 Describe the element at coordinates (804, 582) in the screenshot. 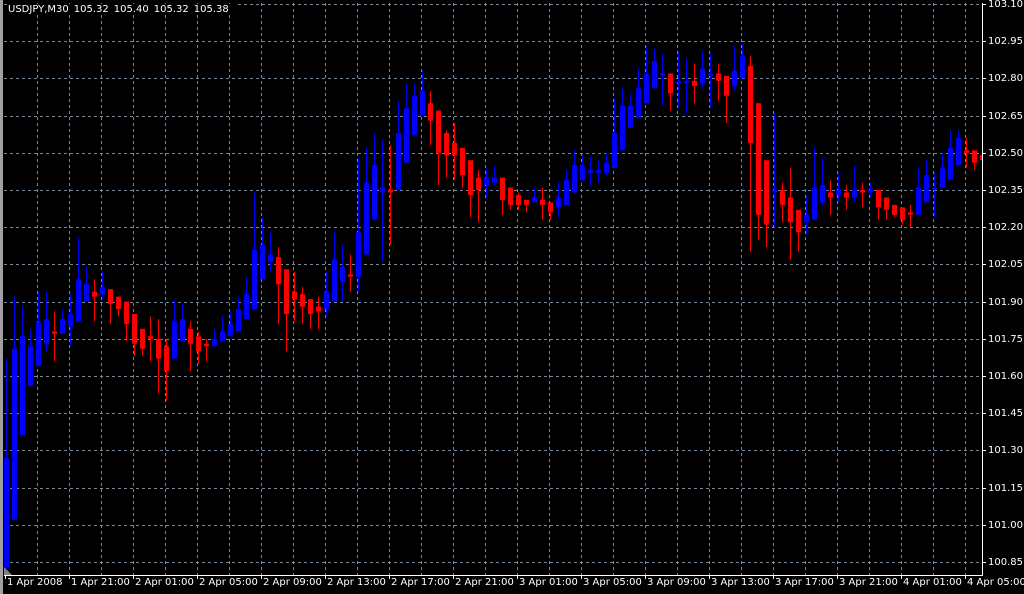

I see `x-tick-label: 3 Apr 17:00` at that location.